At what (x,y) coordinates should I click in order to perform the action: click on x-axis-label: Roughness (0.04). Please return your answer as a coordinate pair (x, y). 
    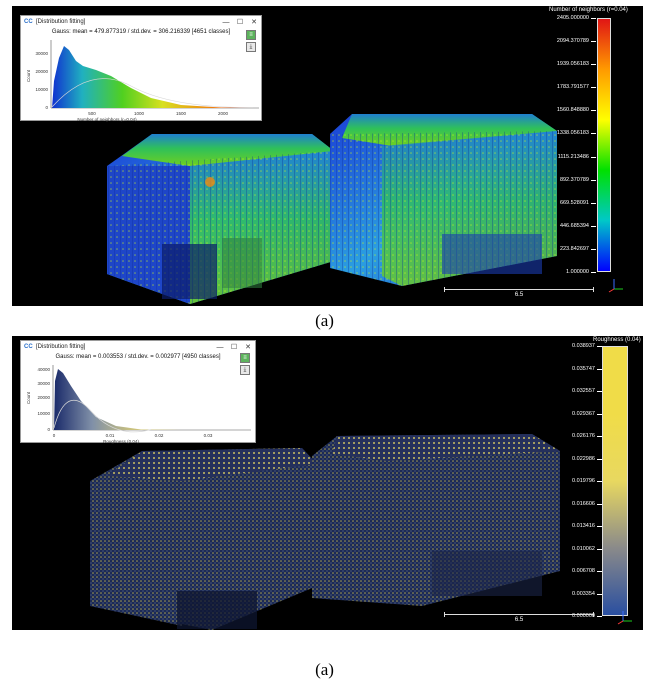
    Looking at the image, I should click on (121, 441).